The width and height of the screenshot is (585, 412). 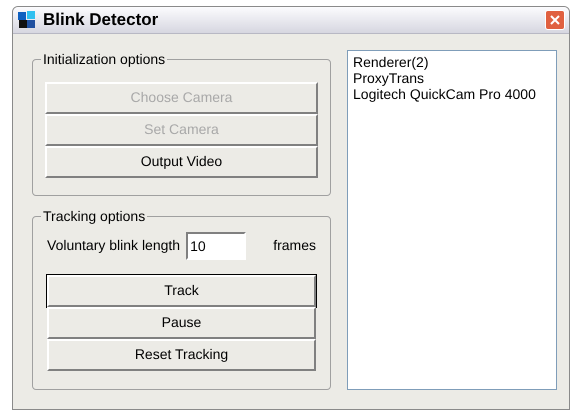 I want to click on window-title: Blink Detector, so click(x=100, y=20).